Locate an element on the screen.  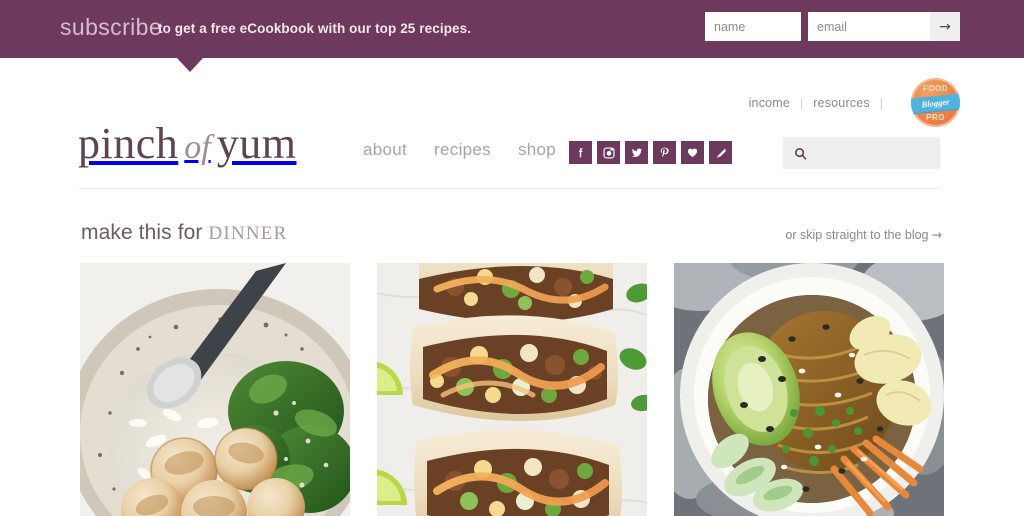
buddha-bowl-avocado-carrot-image is located at coordinates (809, 389).